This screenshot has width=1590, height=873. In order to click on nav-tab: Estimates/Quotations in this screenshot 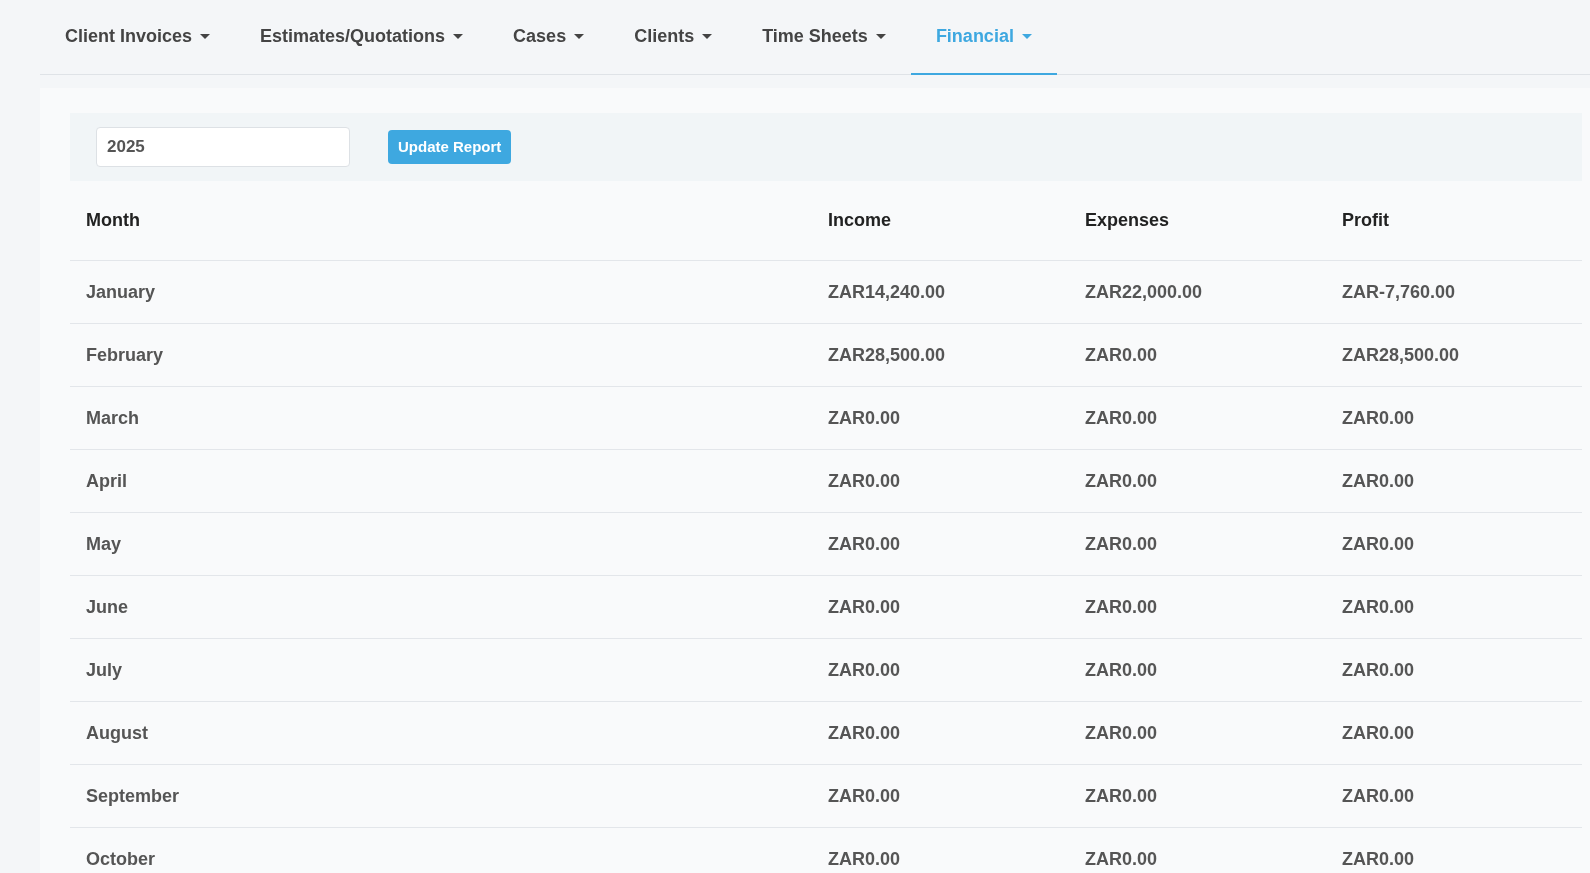, I will do `click(362, 37)`.